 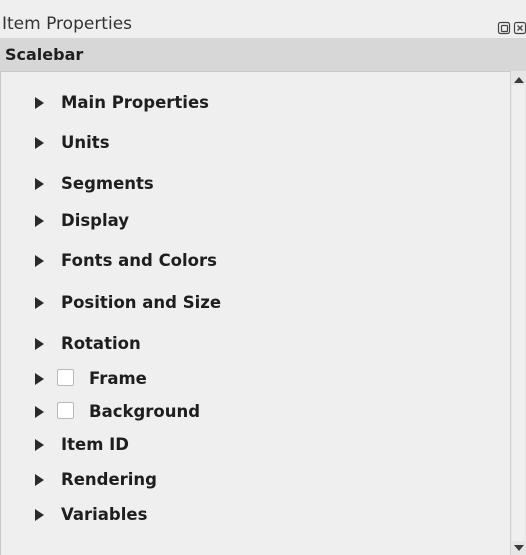 I want to click on group-item-id: Item ID, so click(x=251, y=445).